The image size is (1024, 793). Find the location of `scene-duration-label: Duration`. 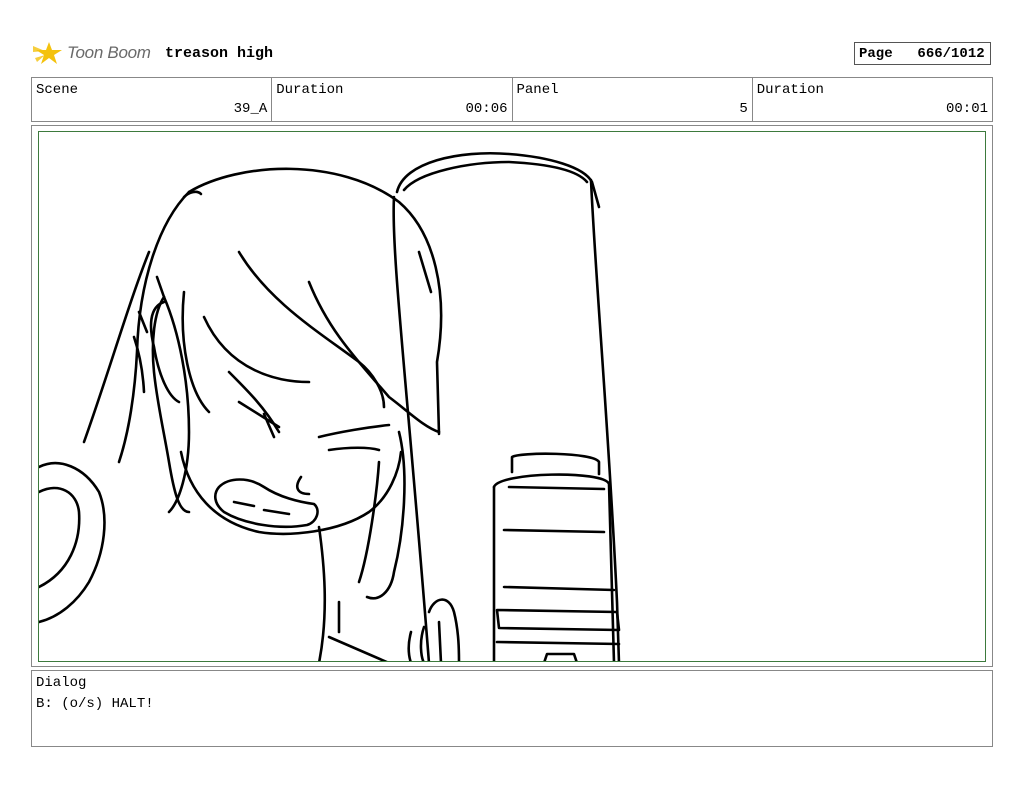

scene-duration-label: Duration is located at coordinates (310, 90).